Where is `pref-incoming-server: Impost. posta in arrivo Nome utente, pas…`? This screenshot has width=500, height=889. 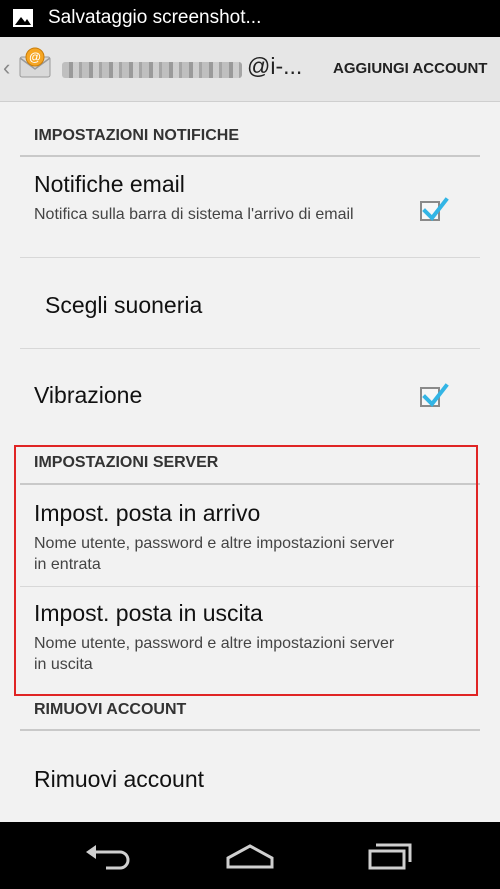 pref-incoming-server: Impost. posta in arrivo Nome utente, pas… is located at coordinates (250, 535).